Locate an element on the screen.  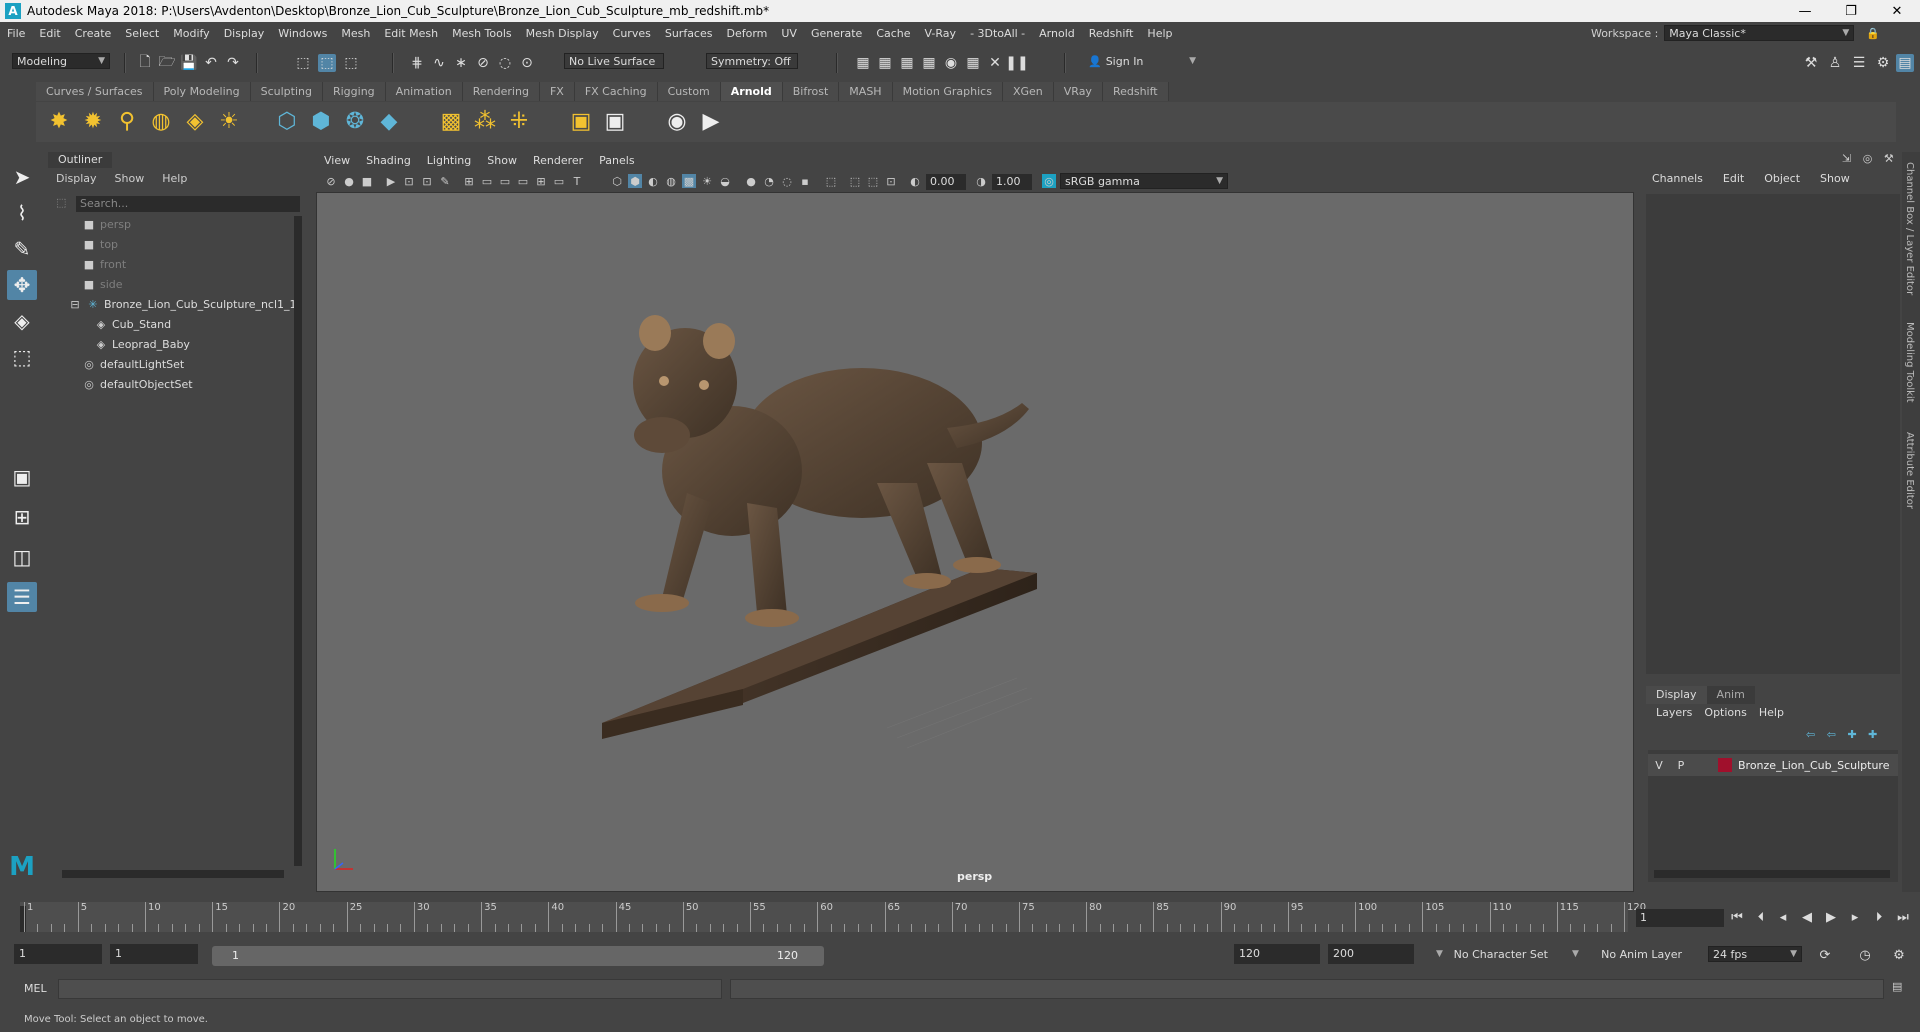
viewport-menu-lighting: Lighting is located at coordinates (449, 160).